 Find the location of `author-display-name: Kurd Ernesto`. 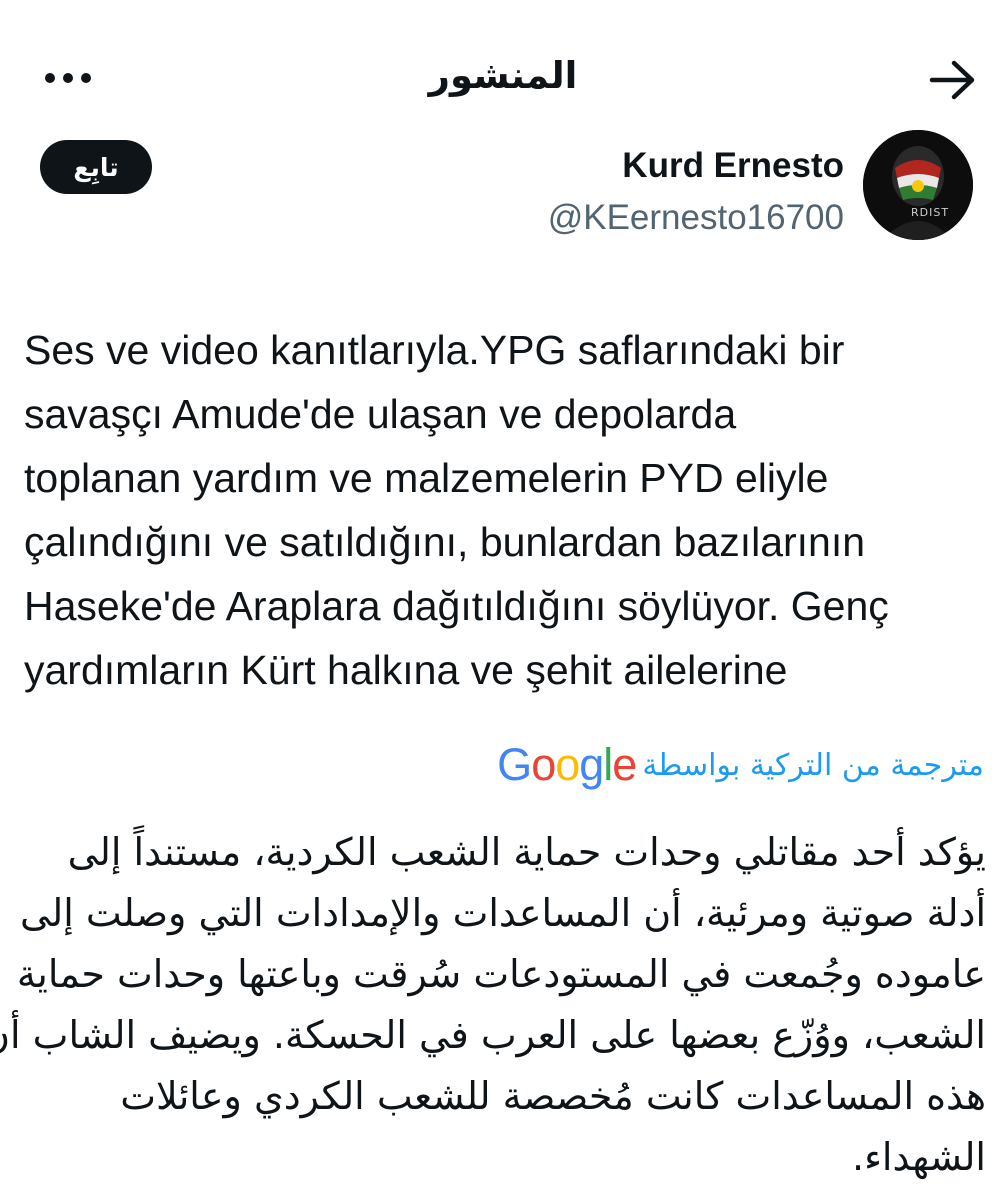

author-display-name: Kurd Ernesto is located at coordinates (733, 166).